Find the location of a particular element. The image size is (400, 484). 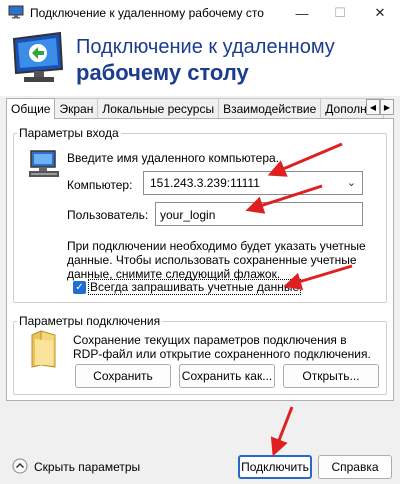

tab-label: Локальные ресурсы is located at coordinates (158, 109).